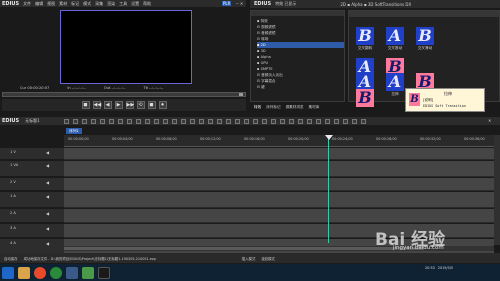 Image resolution: width=500 pixels, height=281 pixels. I want to click on track-header: 2 A ◀, so click(32, 216).